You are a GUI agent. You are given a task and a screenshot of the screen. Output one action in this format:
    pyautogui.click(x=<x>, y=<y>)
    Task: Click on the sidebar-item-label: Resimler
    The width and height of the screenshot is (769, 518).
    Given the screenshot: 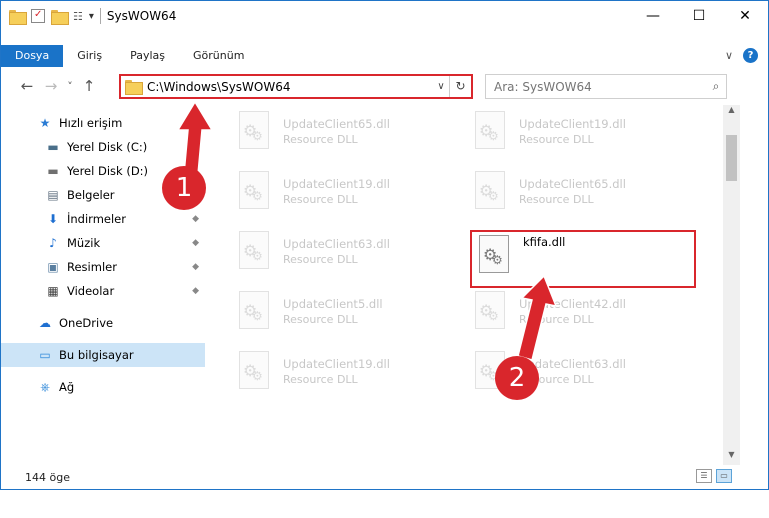 What is the action you would take?
    pyautogui.click(x=92, y=267)
    